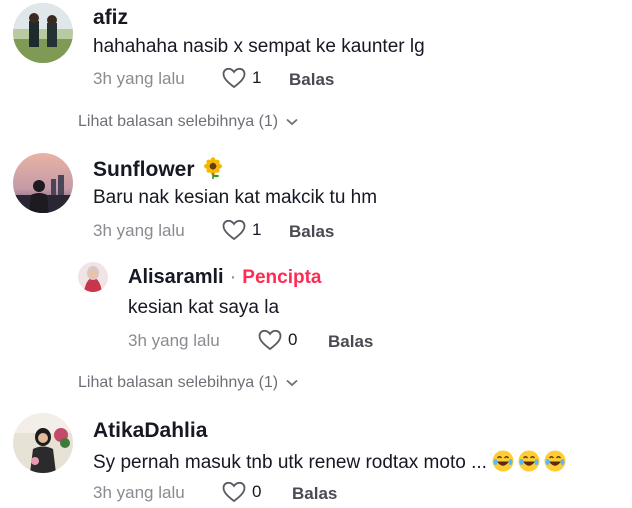  Describe the element at coordinates (110, 18) in the screenshot. I see `comment-username: afiz` at that location.